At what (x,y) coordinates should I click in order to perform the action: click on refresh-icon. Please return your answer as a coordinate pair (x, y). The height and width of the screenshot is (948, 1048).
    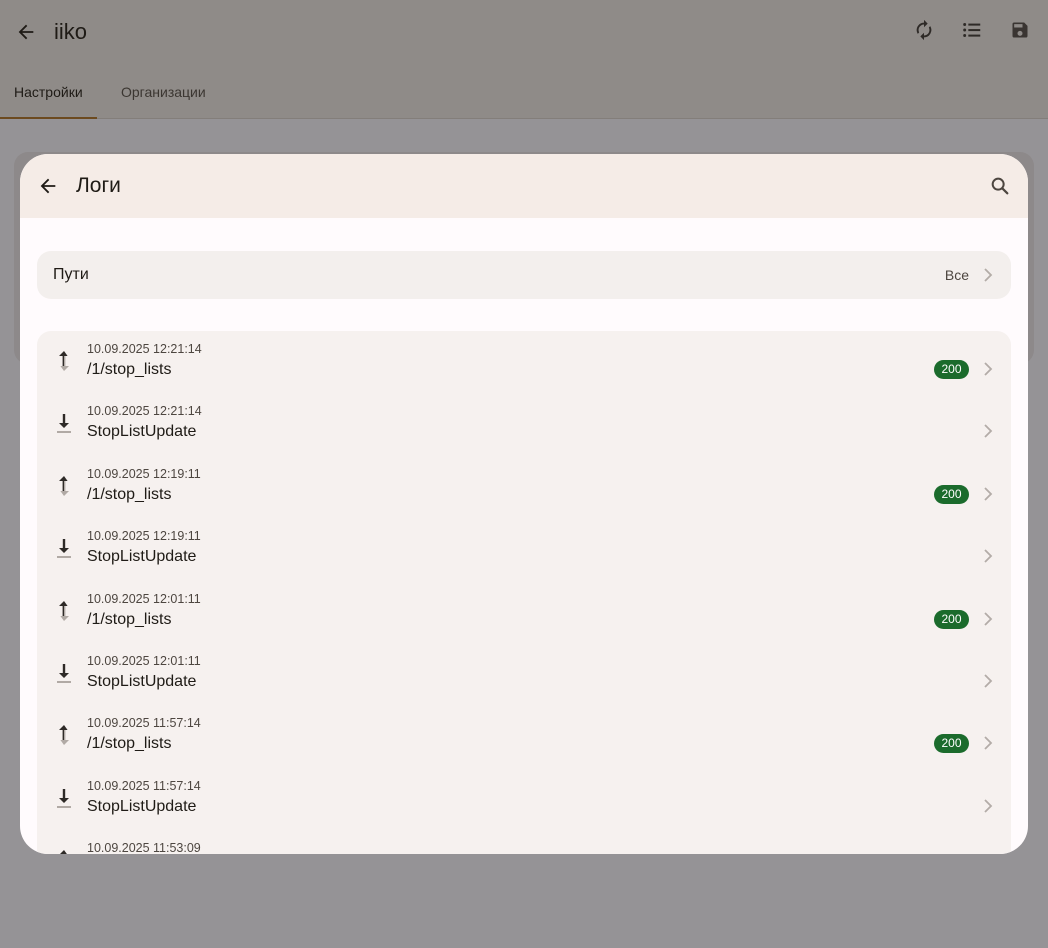
    Looking at the image, I should click on (924, 30).